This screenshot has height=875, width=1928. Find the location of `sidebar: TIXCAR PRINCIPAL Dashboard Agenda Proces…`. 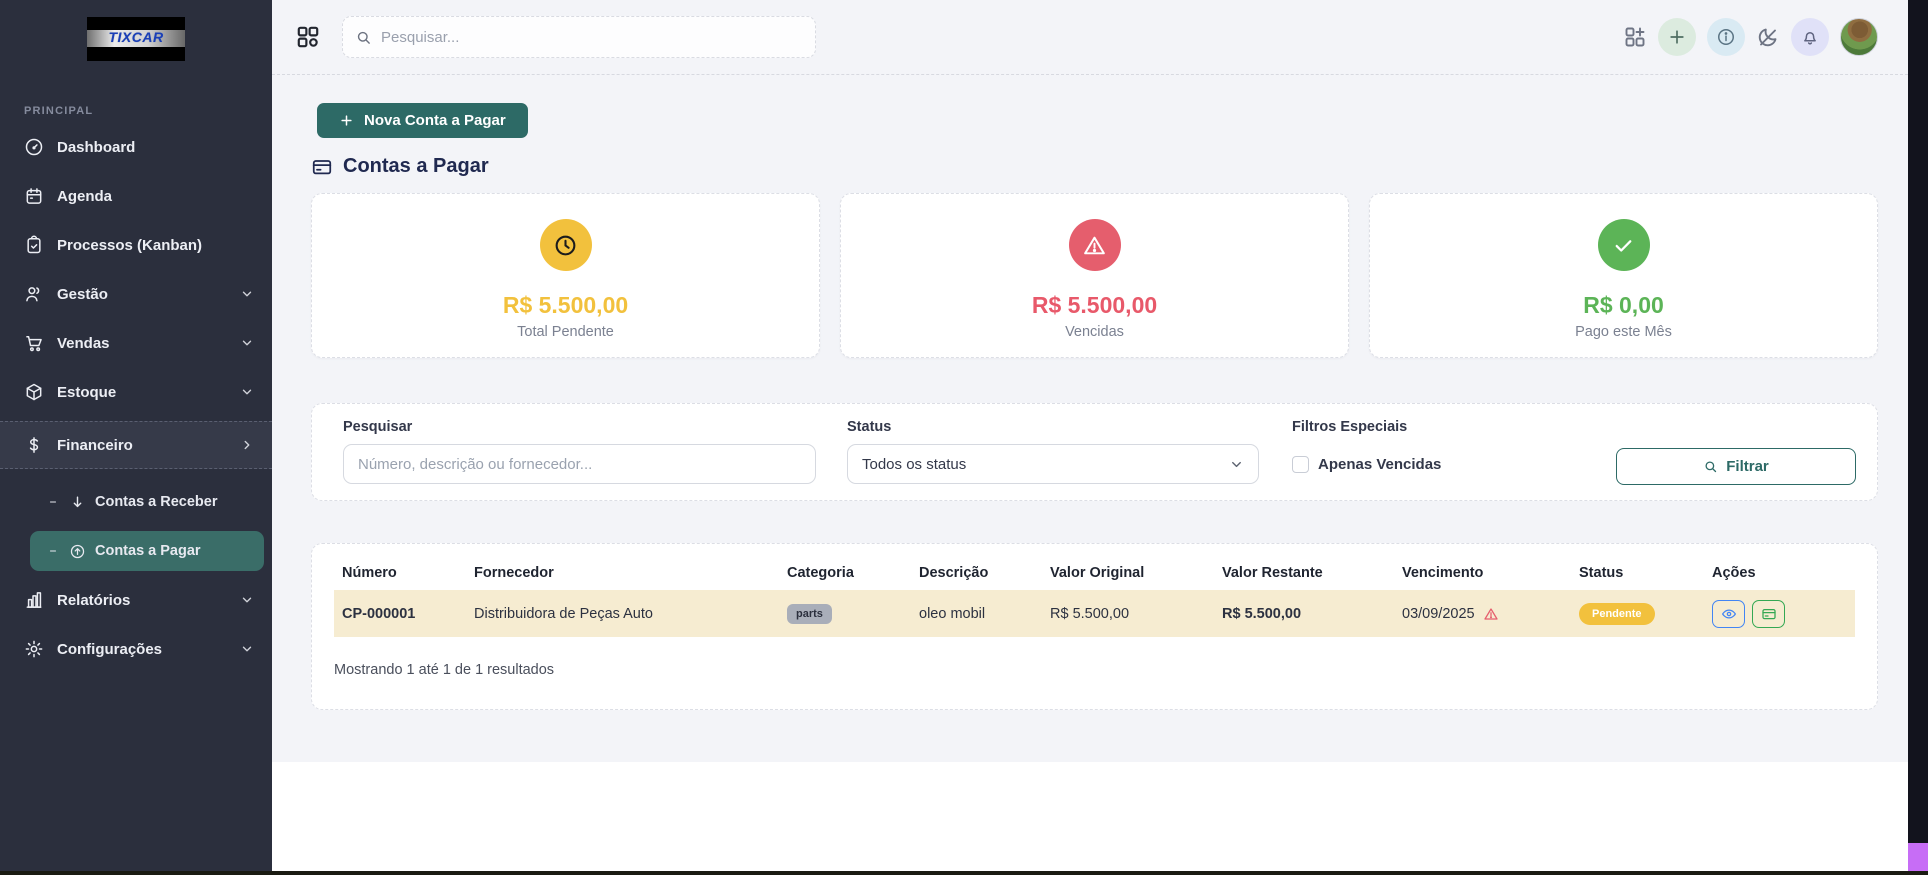

sidebar: TIXCAR PRINCIPAL Dashboard Agenda Proces… is located at coordinates (136, 435).